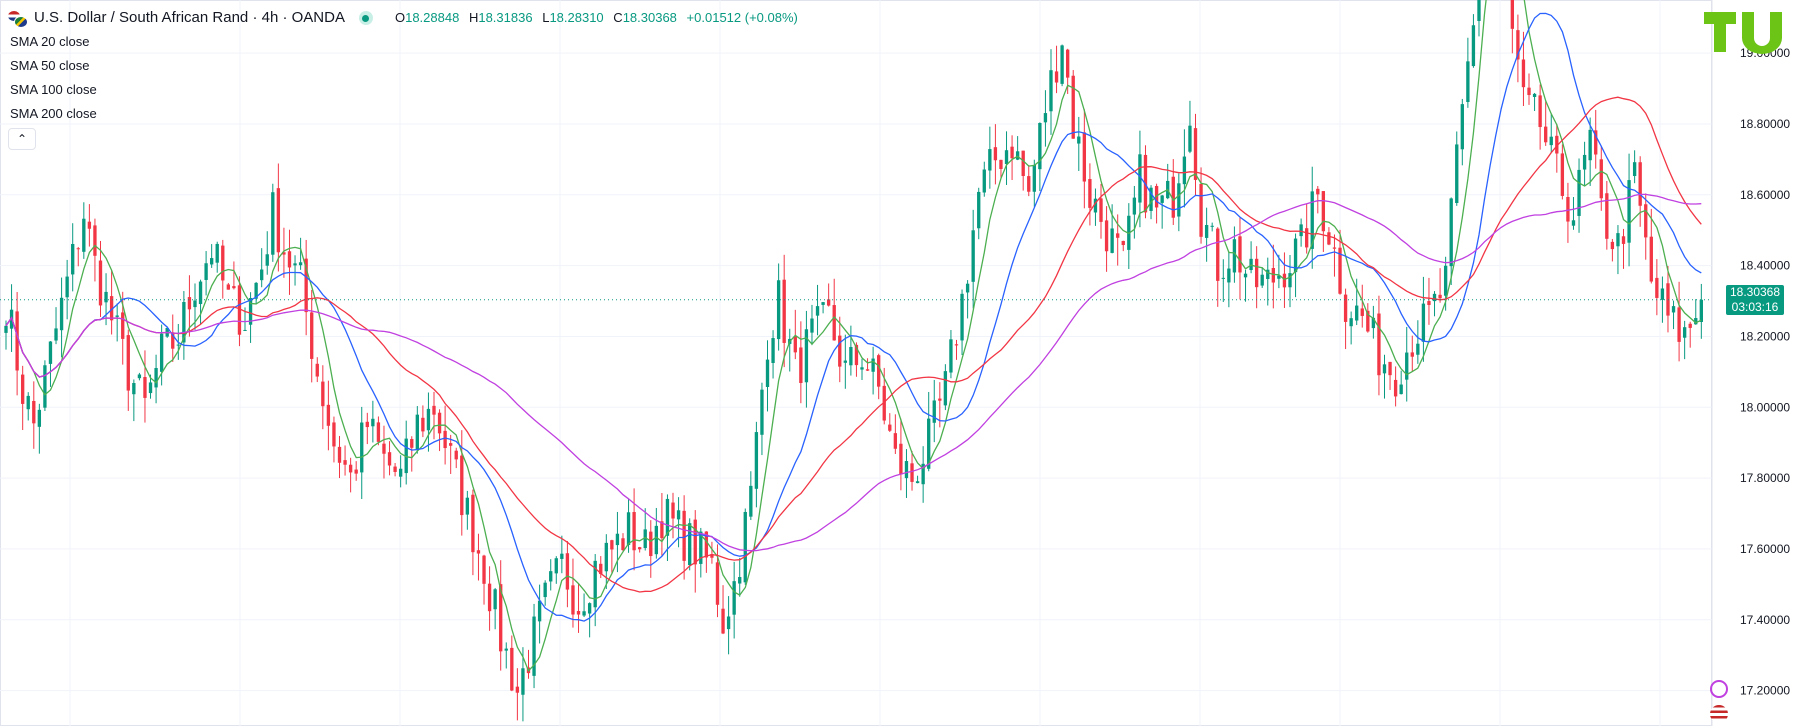  What do you see at coordinates (1719, 689) in the screenshot?
I see `sync-icon` at bounding box center [1719, 689].